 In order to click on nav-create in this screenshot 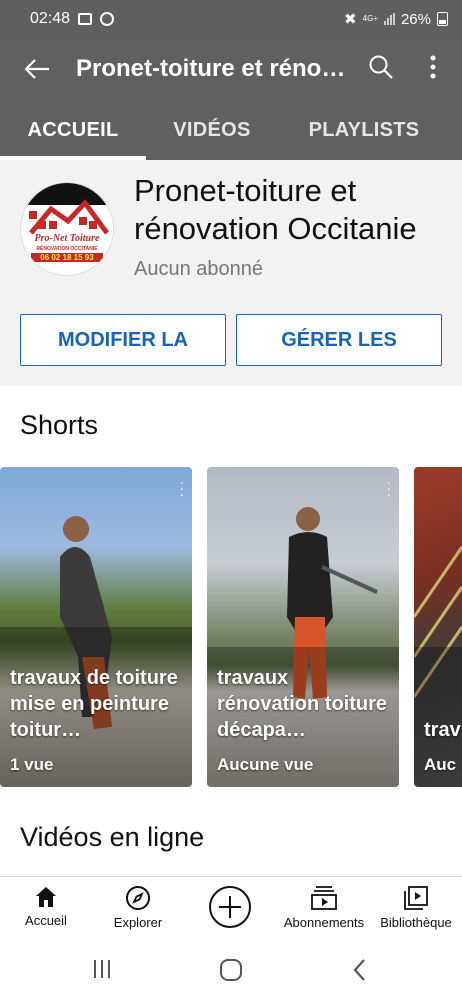, I will do `click(230, 908)`.